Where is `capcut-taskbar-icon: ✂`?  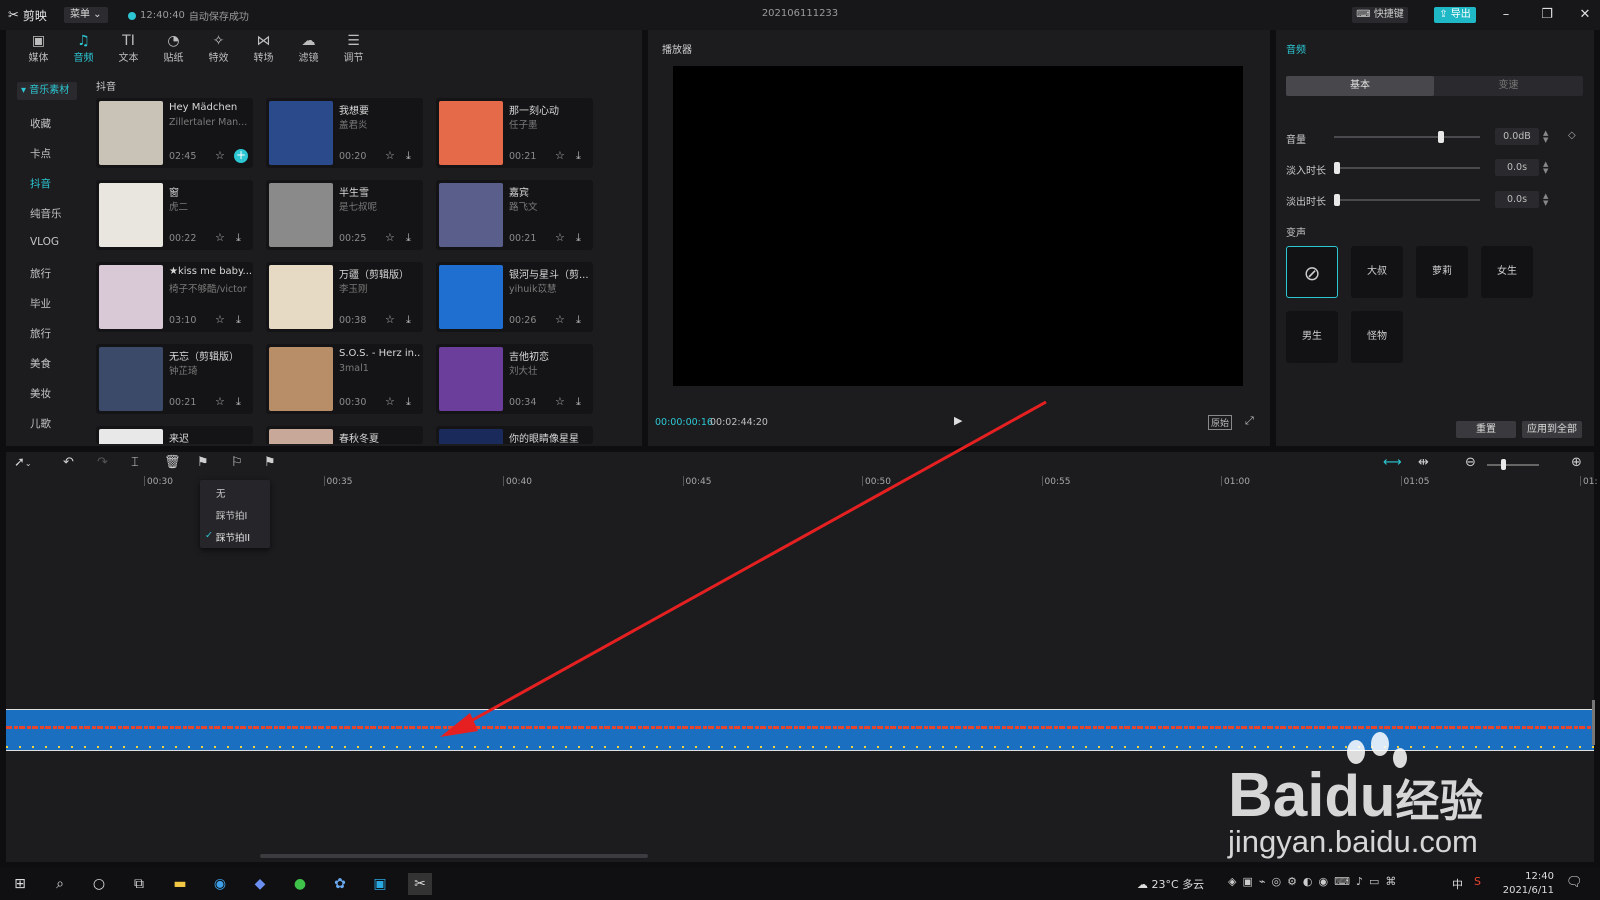 capcut-taskbar-icon: ✂ is located at coordinates (420, 884).